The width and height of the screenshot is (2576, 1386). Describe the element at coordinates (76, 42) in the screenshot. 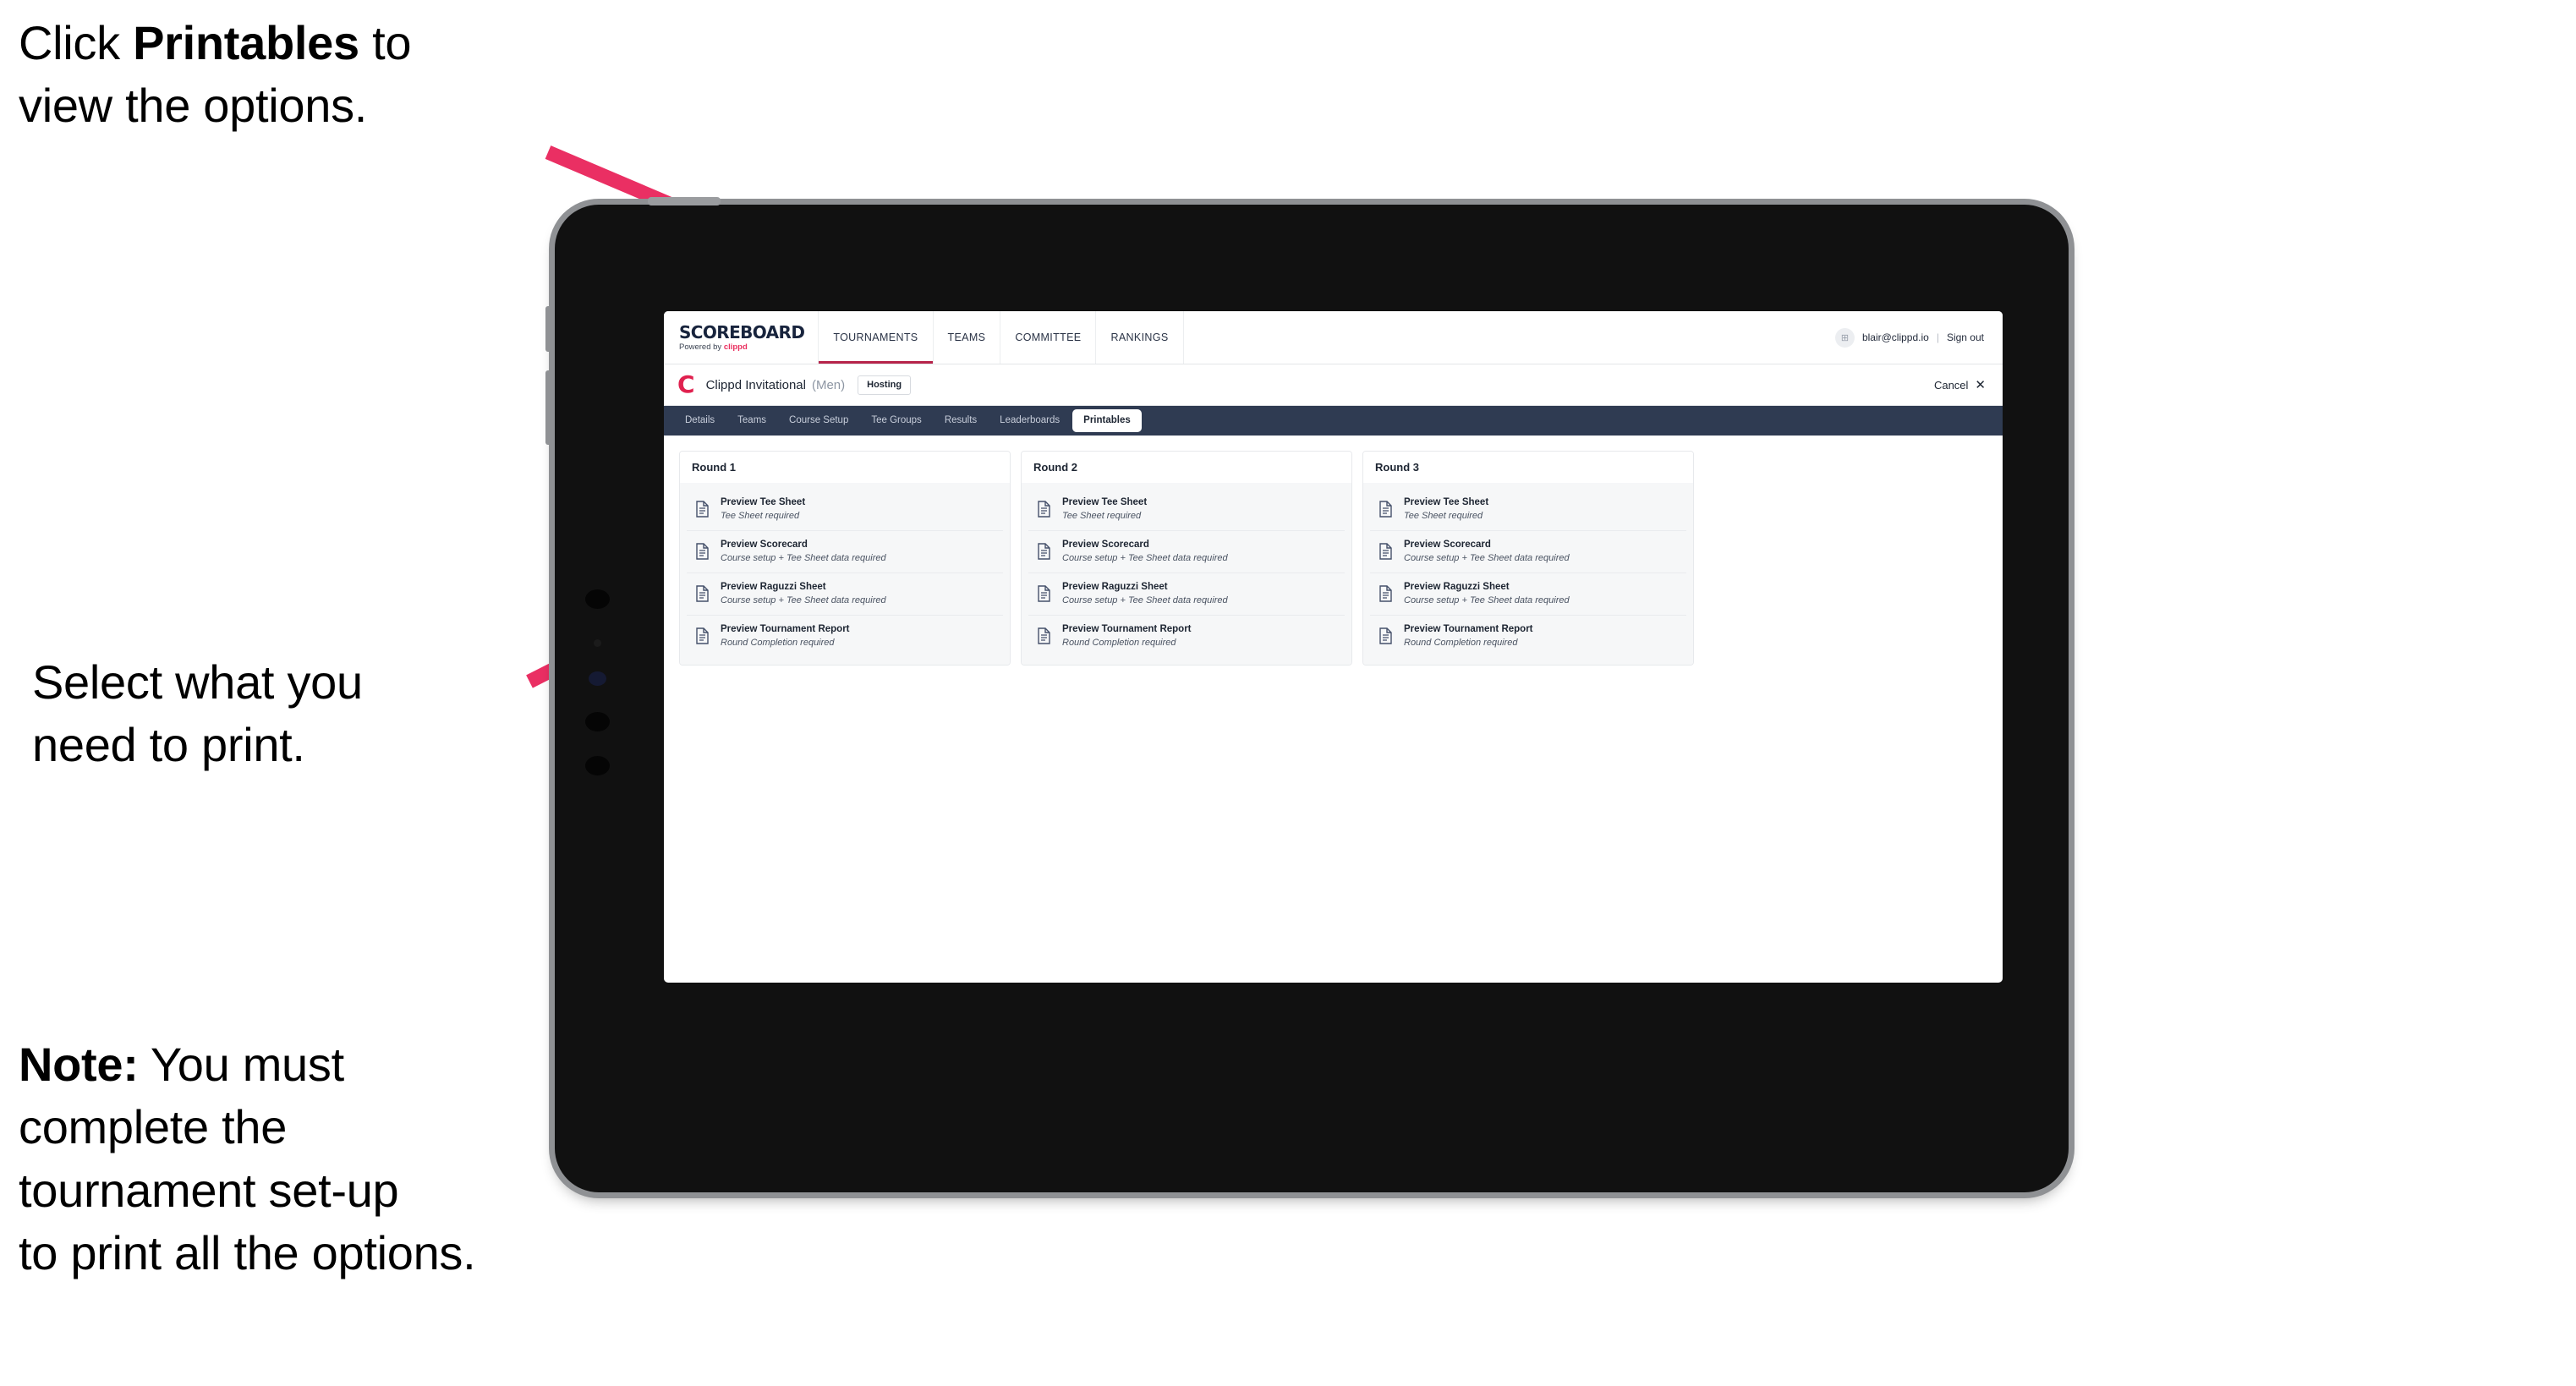

I see `annotation-click-prefix: Click` at that location.